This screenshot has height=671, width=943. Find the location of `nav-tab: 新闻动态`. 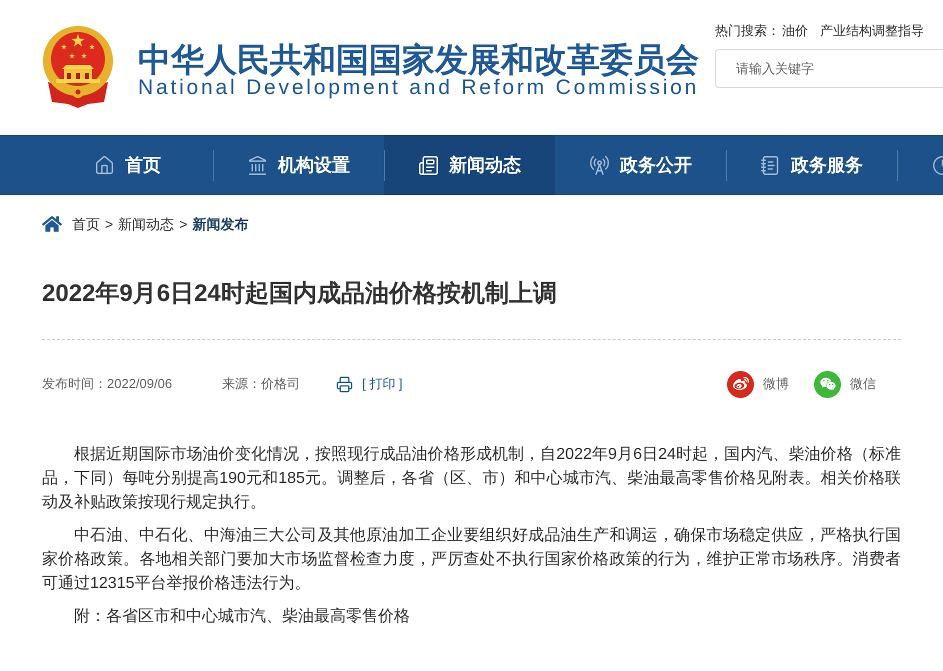

nav-tab: 新闻动态 is located at coordinates (469, 165).